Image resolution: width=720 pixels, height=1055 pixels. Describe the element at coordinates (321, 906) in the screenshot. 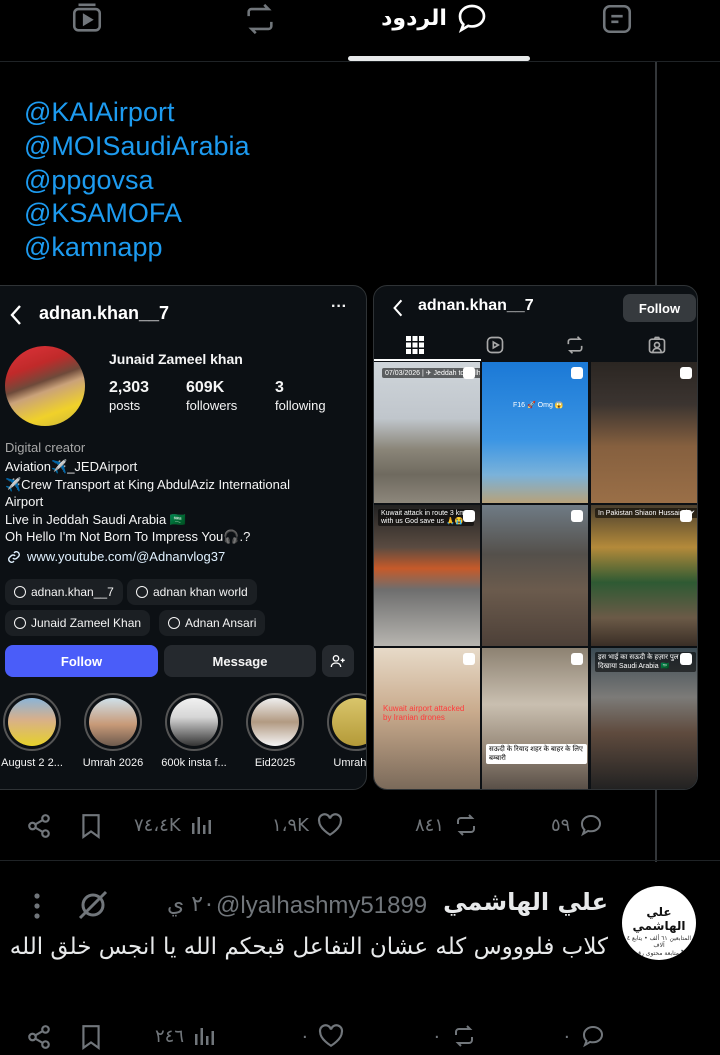

I see `reply-handle: @lyalhashmy51899` at that location.